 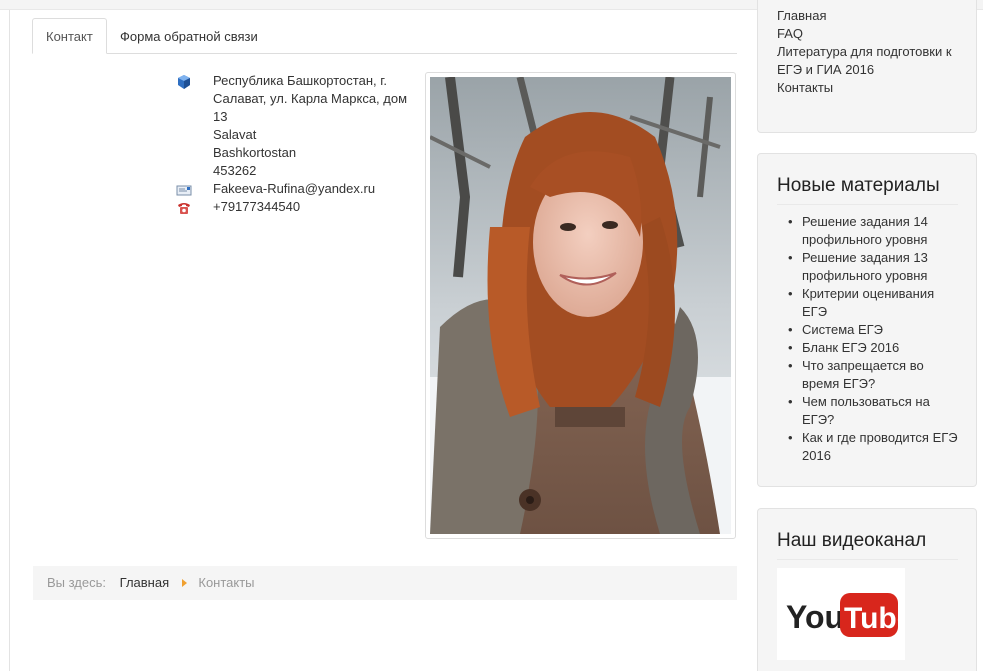 I want to click on menu-item-home: Главная, so click(x=867, y=16).